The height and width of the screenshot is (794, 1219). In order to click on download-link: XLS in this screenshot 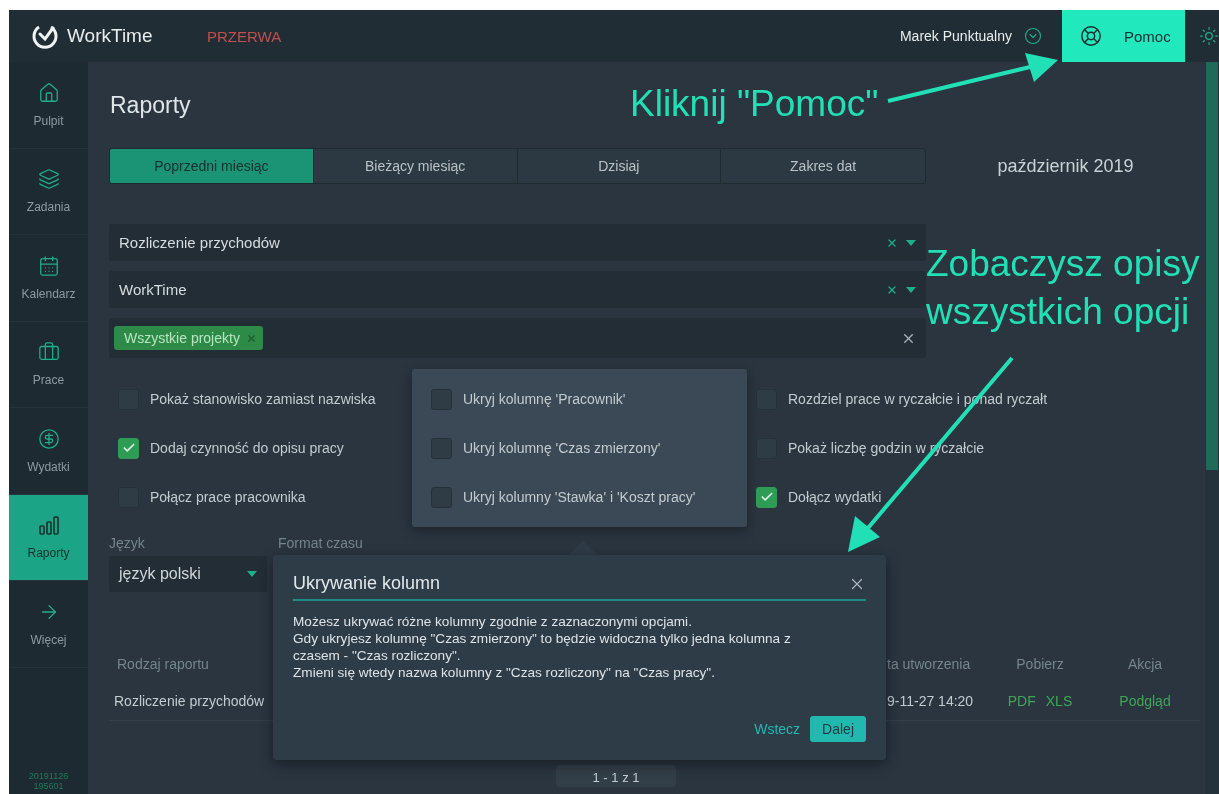, I will do `click(1059, 700)`.